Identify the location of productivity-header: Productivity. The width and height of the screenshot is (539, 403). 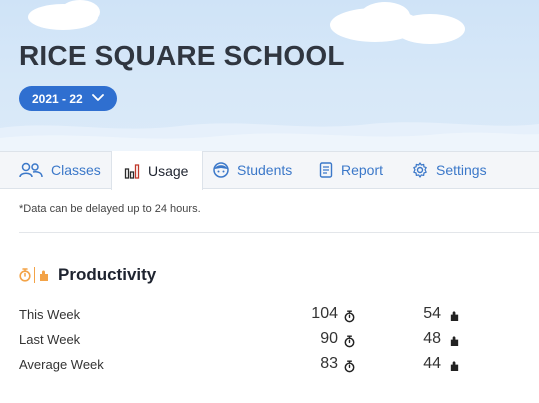
(87, 275).